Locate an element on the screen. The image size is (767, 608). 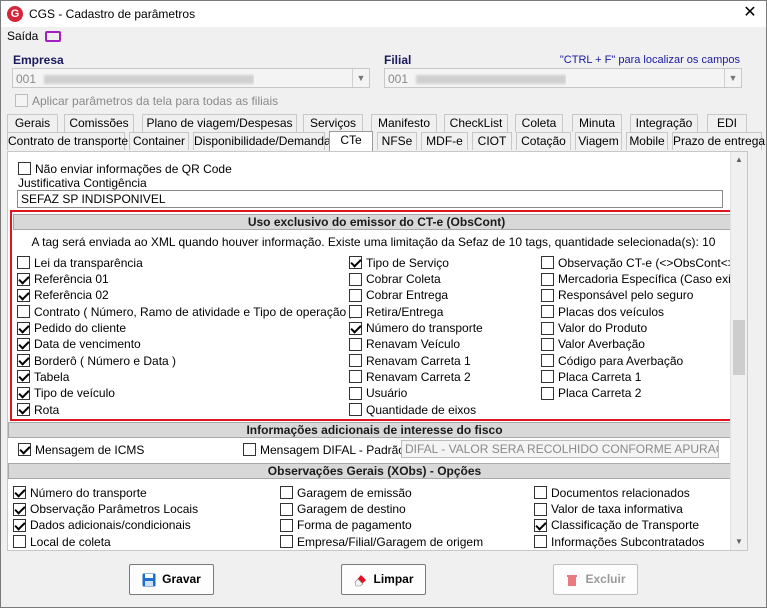
checkbox-item: Observação CT-e (<>ObsCont<>) is located at coordinates (640, 262).